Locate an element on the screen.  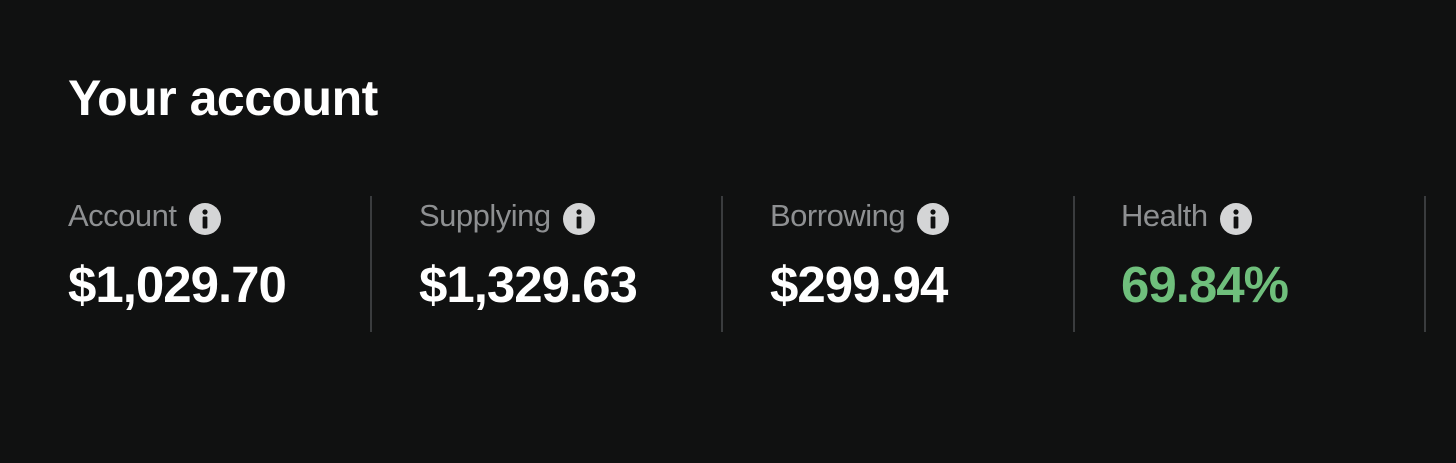
stat-label-account: Account is located at coordinates (122, 215).